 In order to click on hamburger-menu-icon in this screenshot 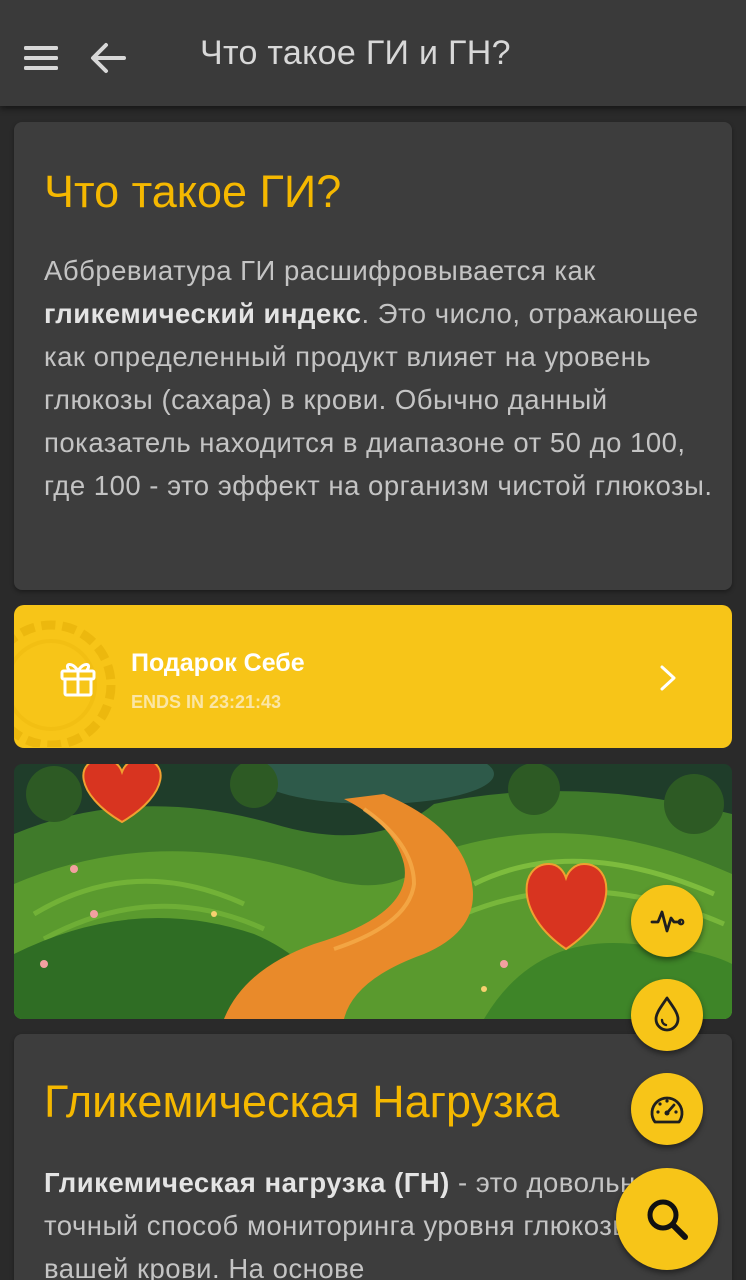, I will do `click(41, 58)`.